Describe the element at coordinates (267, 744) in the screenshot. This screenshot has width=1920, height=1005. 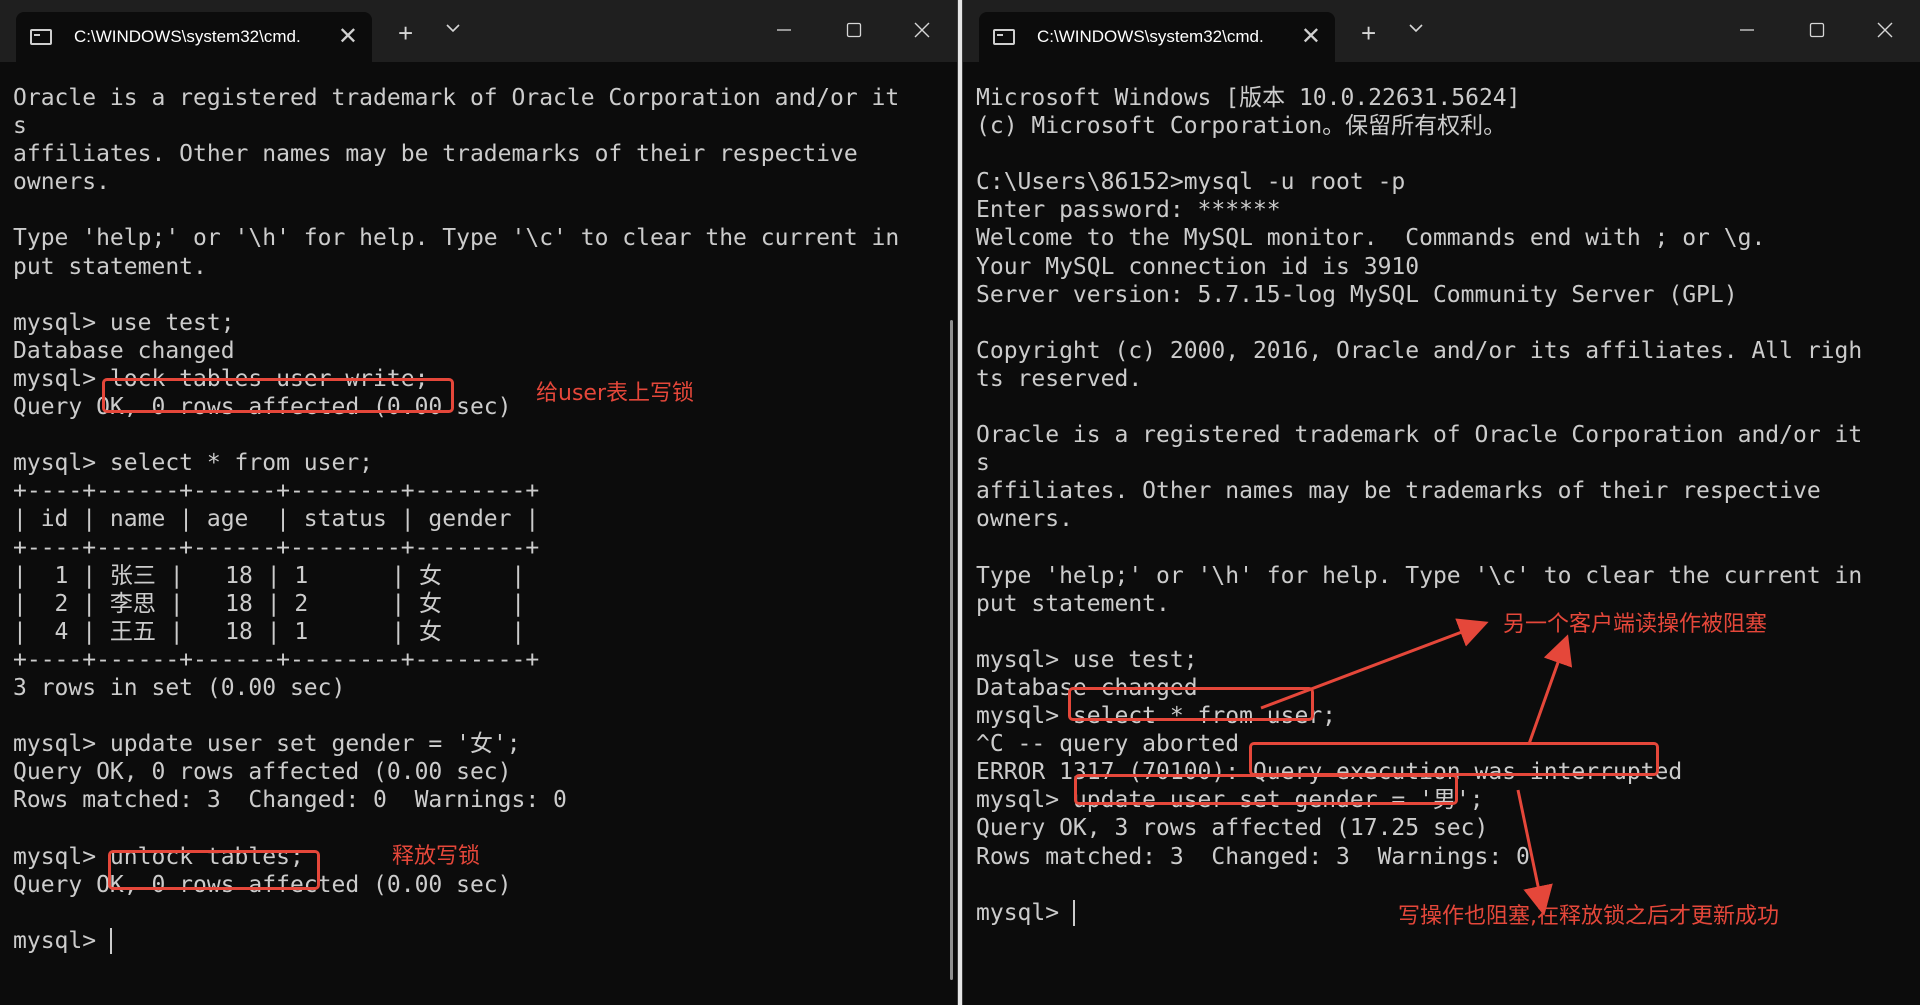
I see `terminal-line: mysql> update user set gender = '女';` at that location.